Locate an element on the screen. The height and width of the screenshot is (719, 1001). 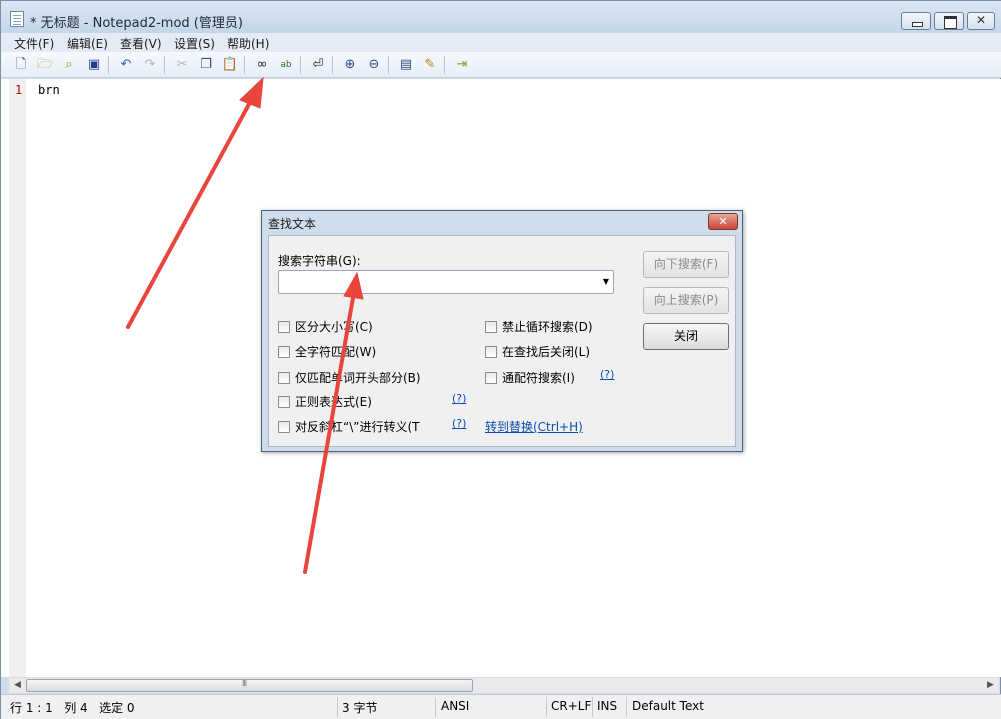
scrollbar-thumb is located at coordinates (249, 685).